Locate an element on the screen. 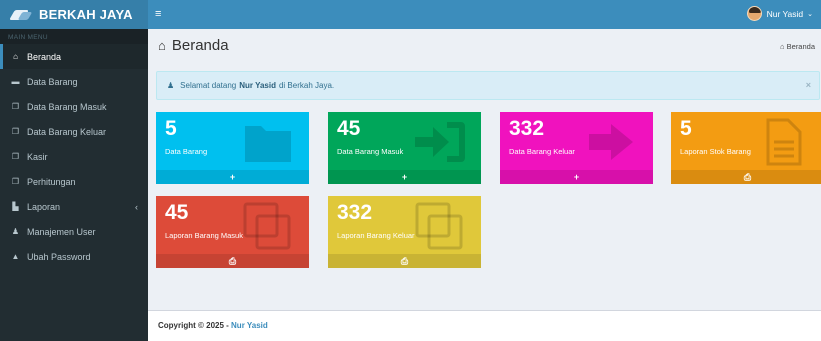 The image size is (821, 341). breadcrumb-item: Beranda is located at coordinates (800, 46).